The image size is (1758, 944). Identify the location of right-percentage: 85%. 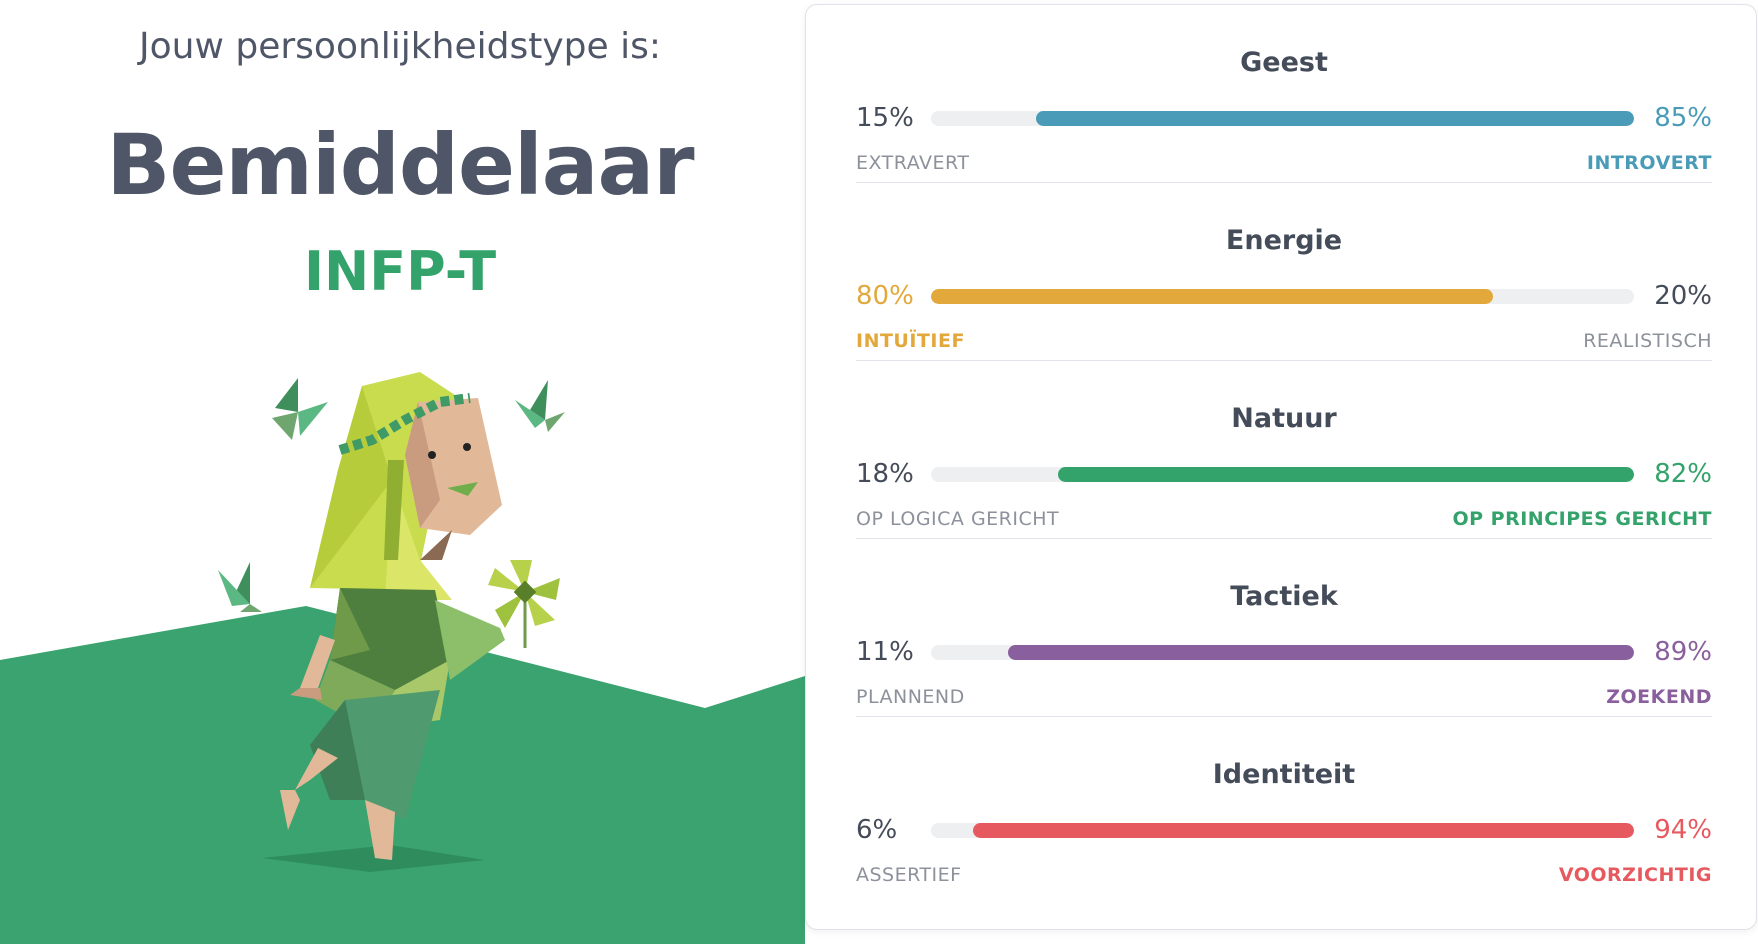
(1683, 118).